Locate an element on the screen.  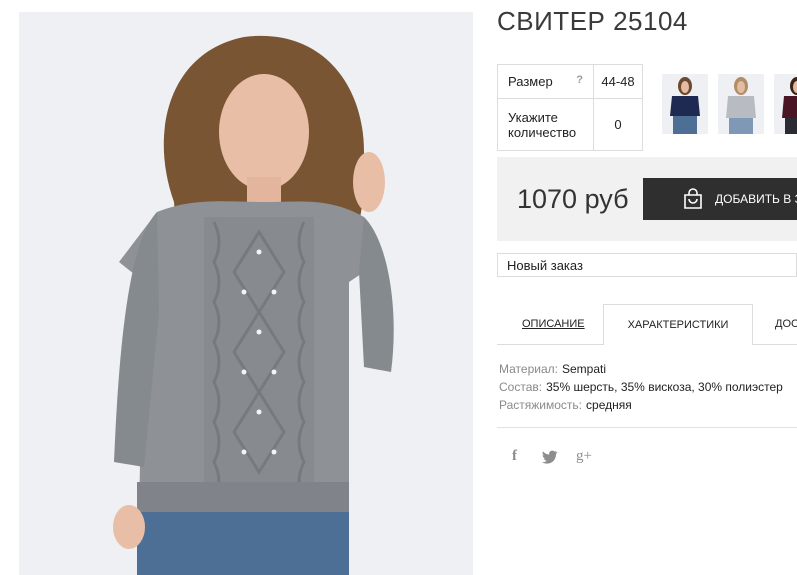
buy-box: 1070 руб ДОБАВИТЬ В З is located at coordinates (647, 199).